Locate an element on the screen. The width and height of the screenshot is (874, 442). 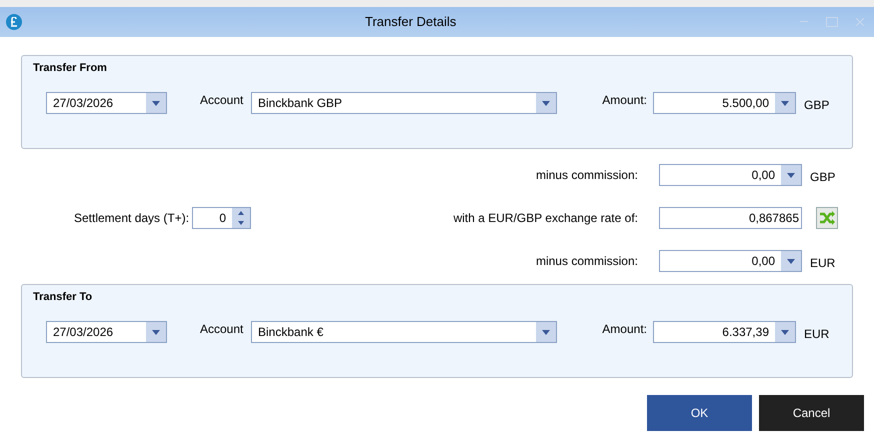
cancel-button: Cancel is located at coordinates (811, 413).